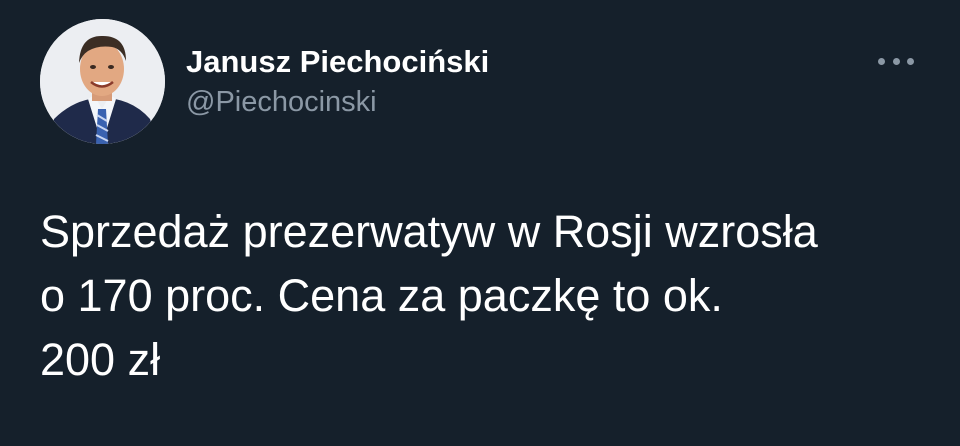 This screenshot has height=446, width=960. I want to click on more-horizontal-icon, so click(881, 61).